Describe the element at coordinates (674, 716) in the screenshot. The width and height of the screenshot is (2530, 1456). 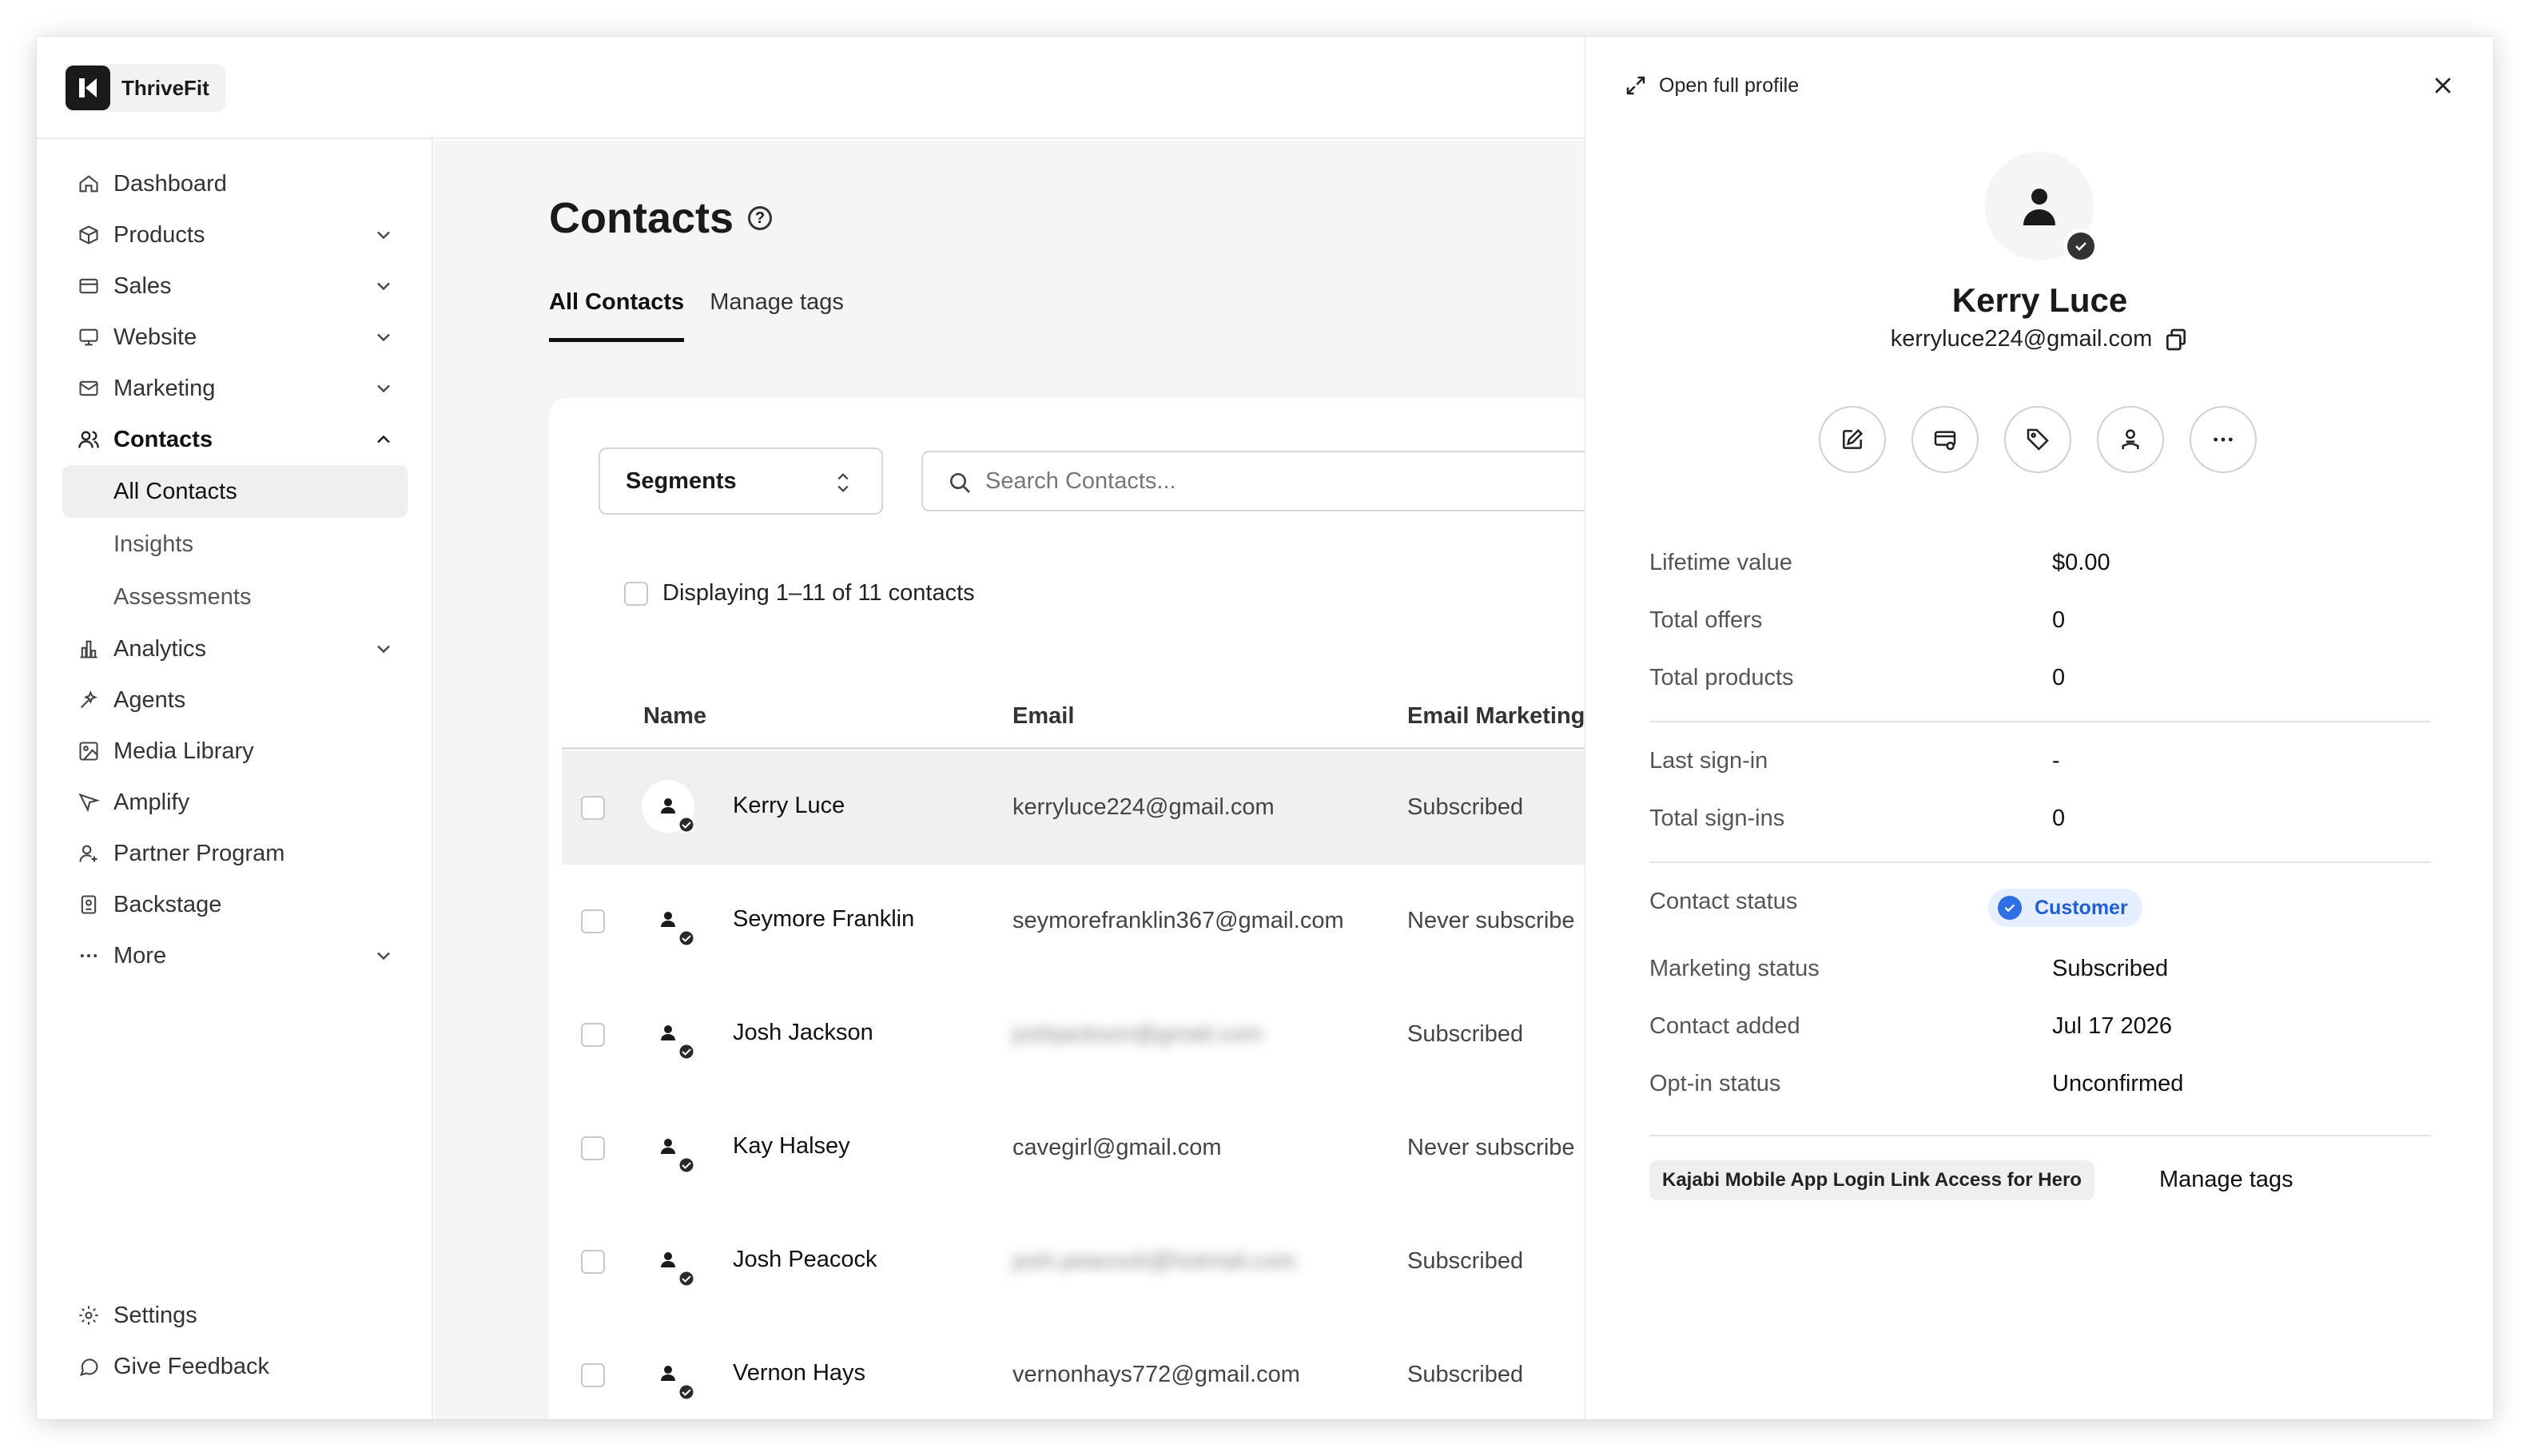
I see `column-header-name: Name` at that location.